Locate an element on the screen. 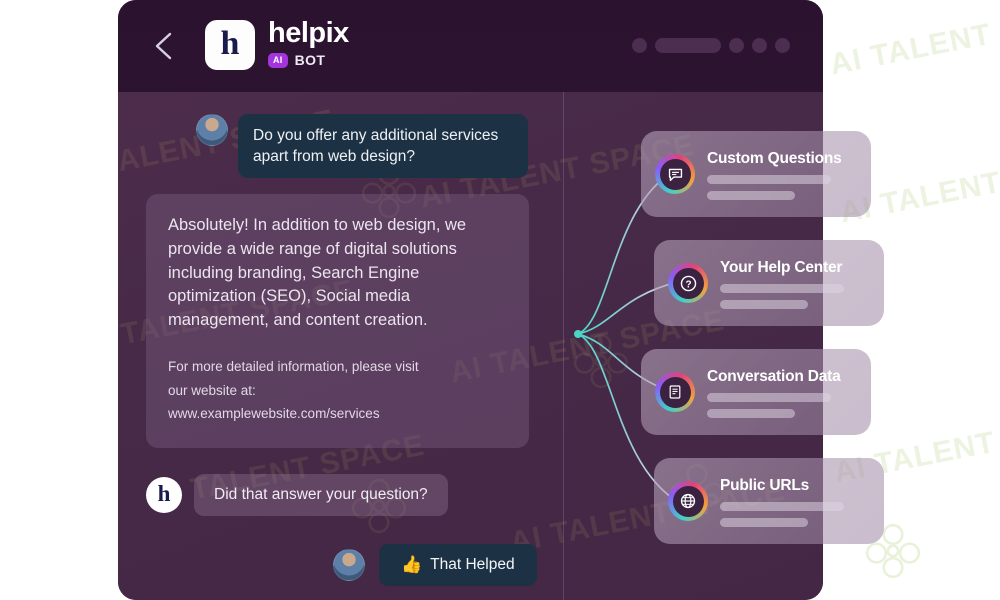  brand-subtitle: AI BOT is located at coordinates (308, 60).